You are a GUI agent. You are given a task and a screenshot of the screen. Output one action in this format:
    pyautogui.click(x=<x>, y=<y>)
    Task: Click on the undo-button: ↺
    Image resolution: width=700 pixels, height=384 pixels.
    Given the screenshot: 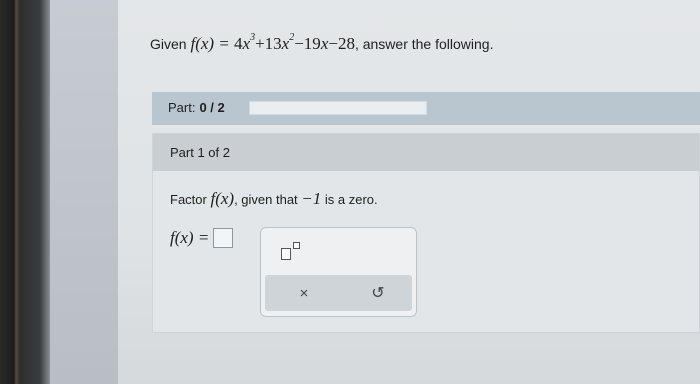 What is the action you would take?
    pyautogui.click(x=378, y=294)
    